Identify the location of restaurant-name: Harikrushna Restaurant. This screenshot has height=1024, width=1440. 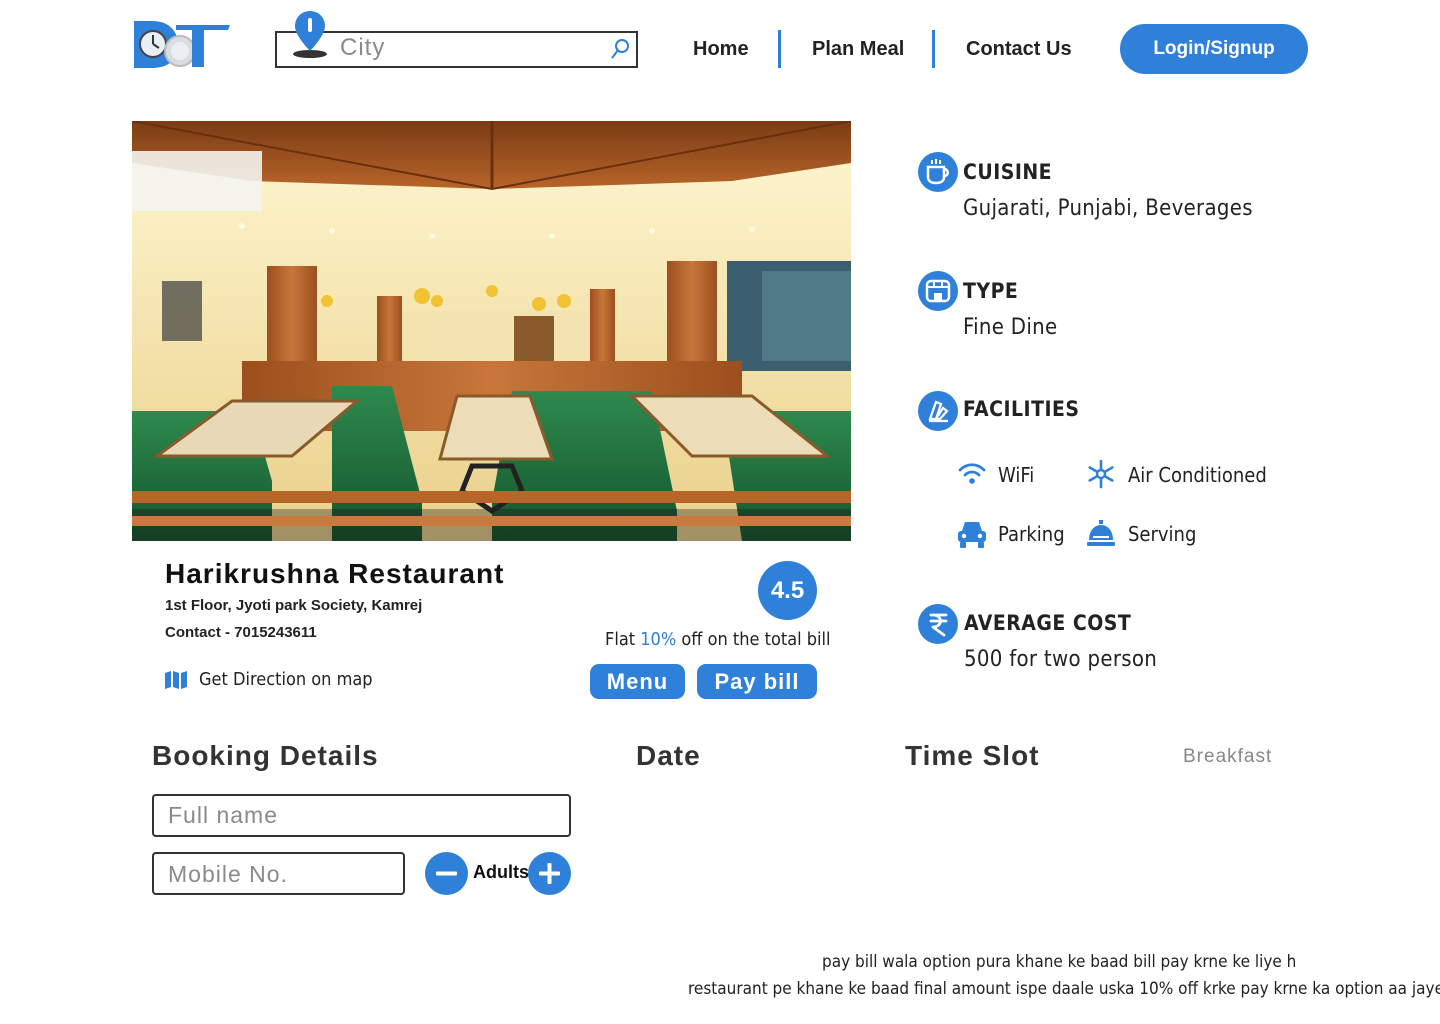
(335, 573).